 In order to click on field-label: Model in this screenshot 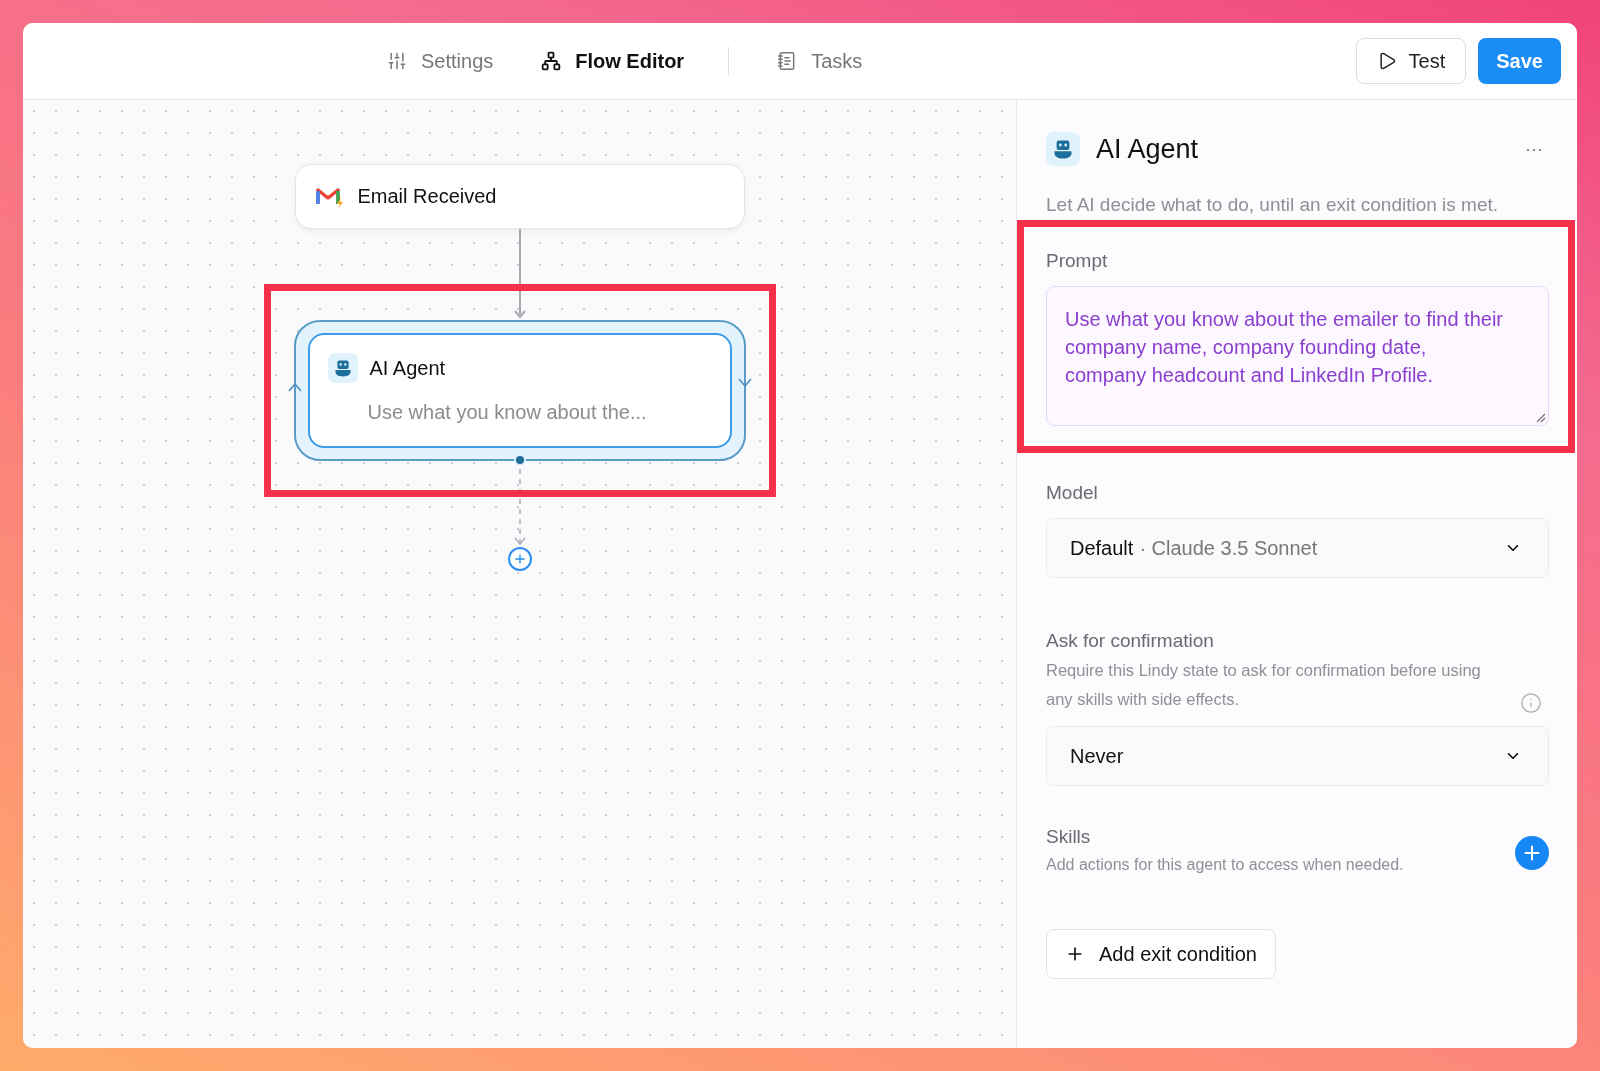, I will do `click(1072, 493)`.